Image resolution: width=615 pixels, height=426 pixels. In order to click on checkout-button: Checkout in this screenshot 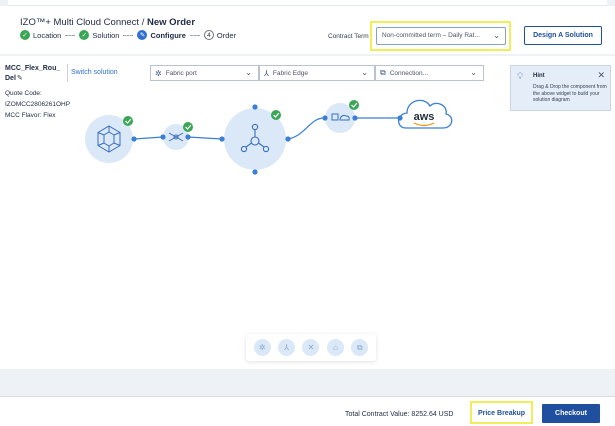, I will do `click(571, 413)`.